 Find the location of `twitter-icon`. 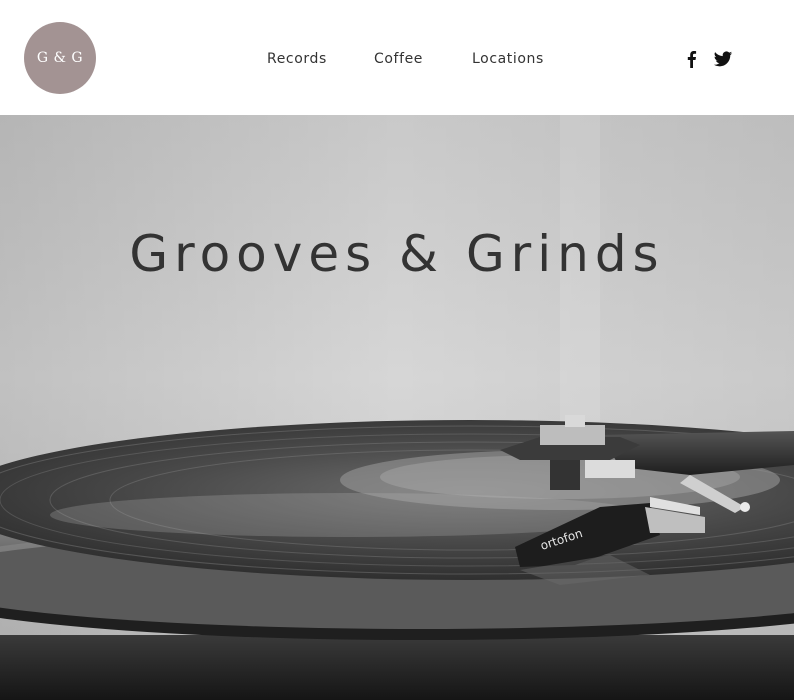

twitter-icon is located at coordinates (723, 59).